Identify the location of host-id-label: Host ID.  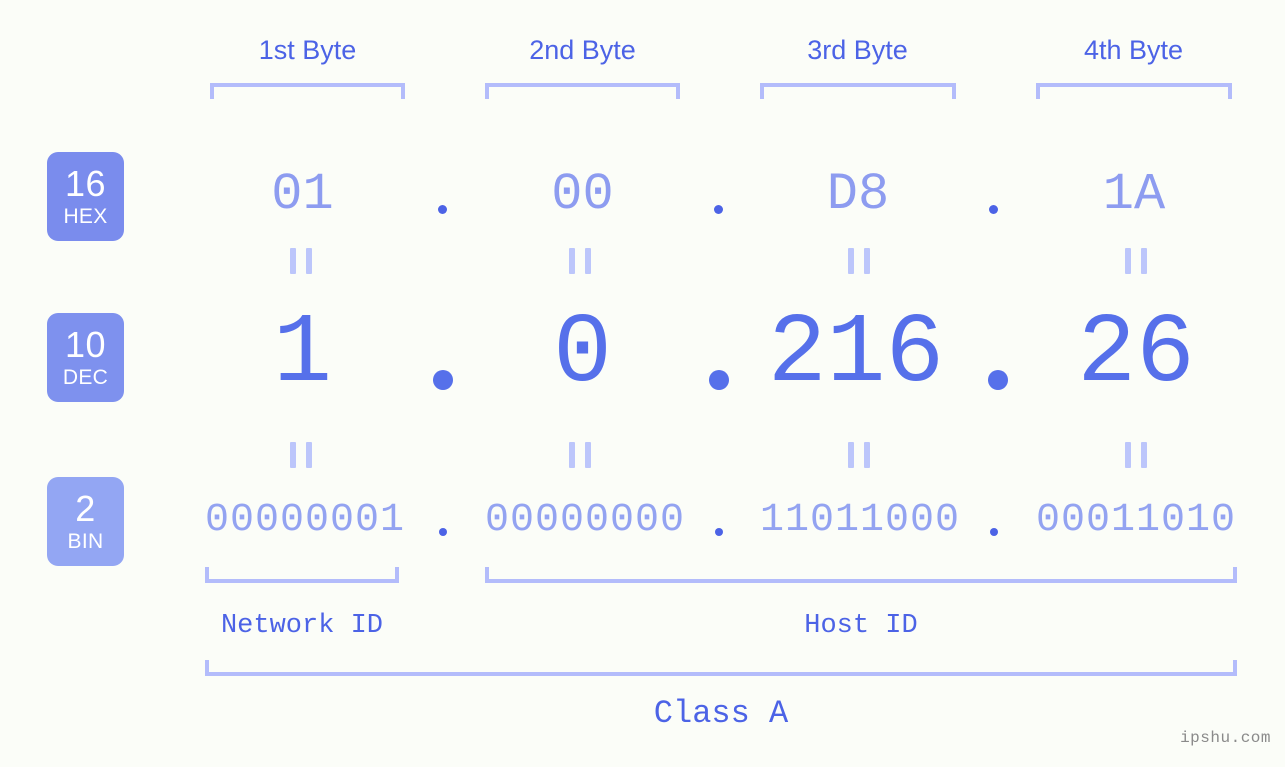
(861, 626).